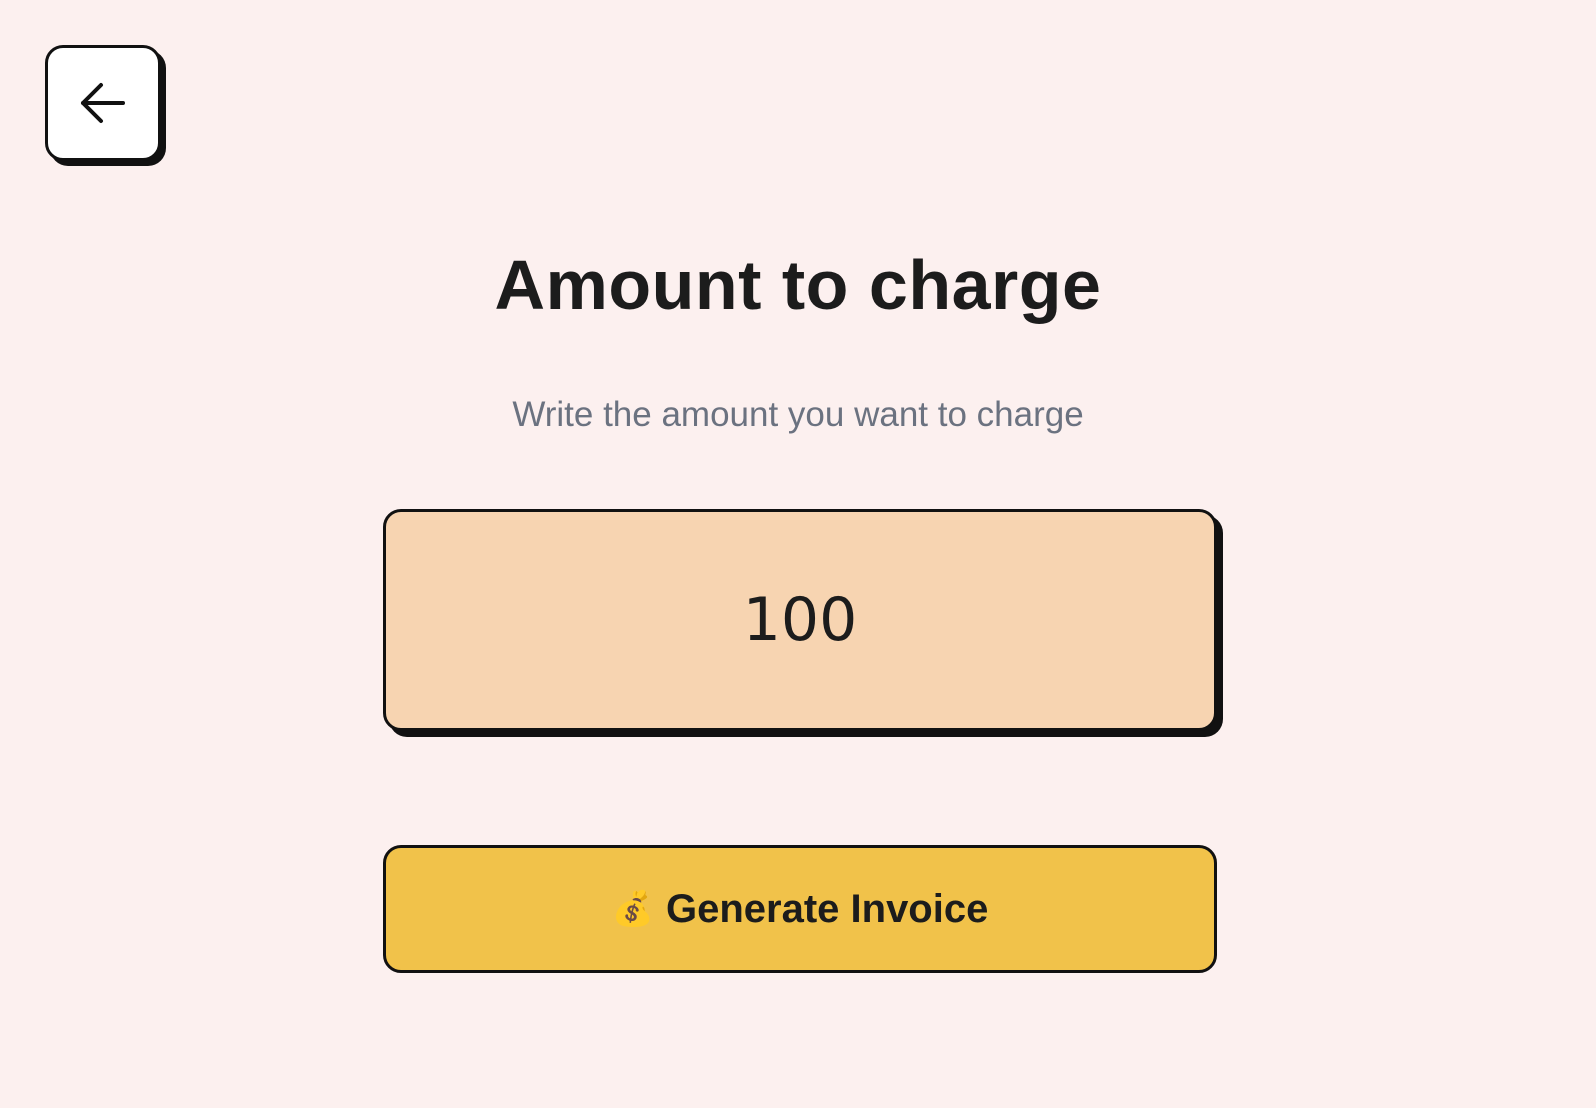 This screenshot has height=1108, width=1596. Describe the element at coordinates (798, 285) in the screenshot. I see `page-title: Amount to charge` at that location.